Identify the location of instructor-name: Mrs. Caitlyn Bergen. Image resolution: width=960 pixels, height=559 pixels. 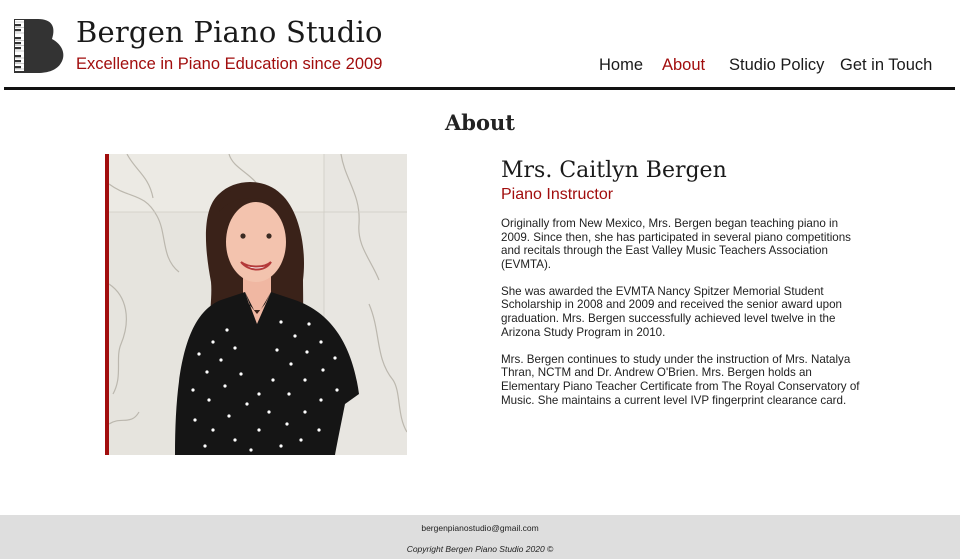
(614, 170).